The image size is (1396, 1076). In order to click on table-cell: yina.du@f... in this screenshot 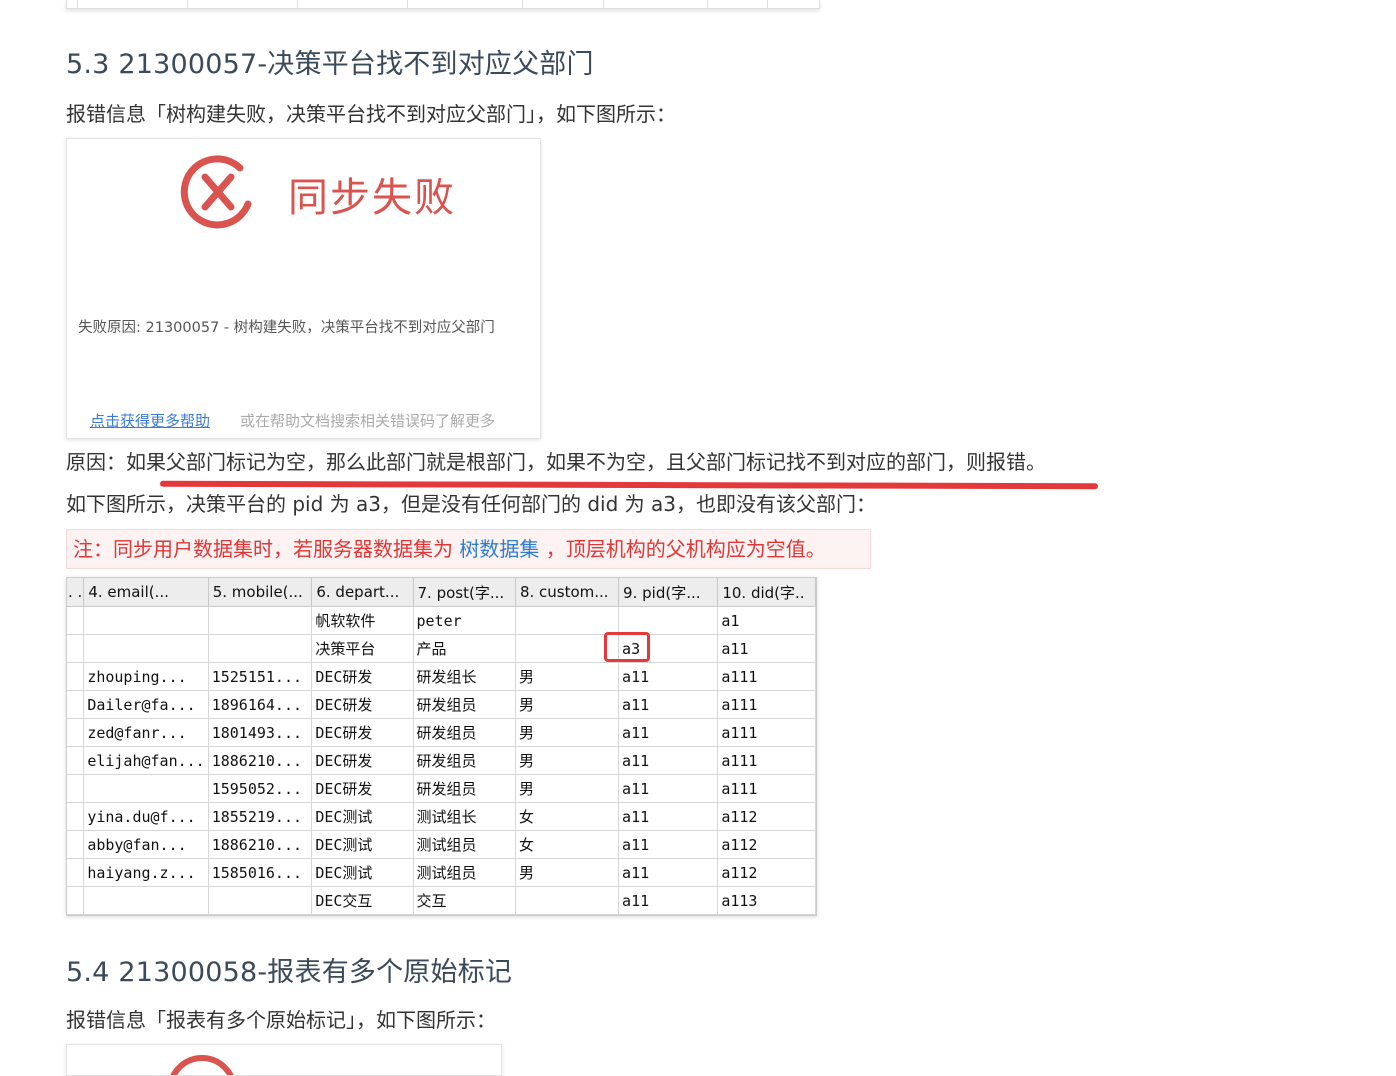, I will do `click(146, 816)`.